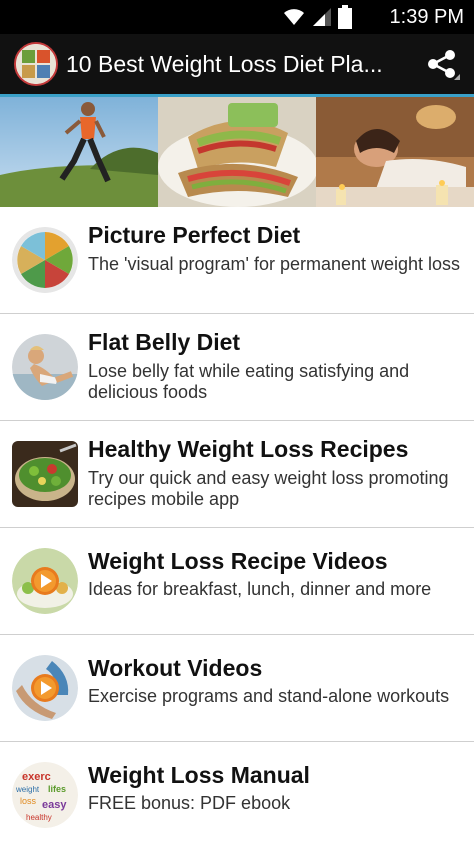 The height and width of the screenshot is (843, 474). Describe the element at coordinates (345, 17) in the screenshot. I see `battery-icon` at that location.